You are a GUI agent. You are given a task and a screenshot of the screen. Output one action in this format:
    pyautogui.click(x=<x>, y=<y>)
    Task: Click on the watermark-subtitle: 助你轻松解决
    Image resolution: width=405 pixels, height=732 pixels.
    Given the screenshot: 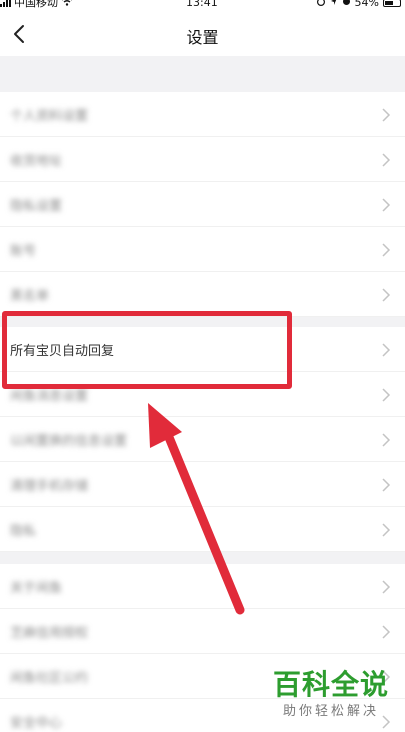 What is the action you would take?
    pyautogui.click(x=330, y=711)
    